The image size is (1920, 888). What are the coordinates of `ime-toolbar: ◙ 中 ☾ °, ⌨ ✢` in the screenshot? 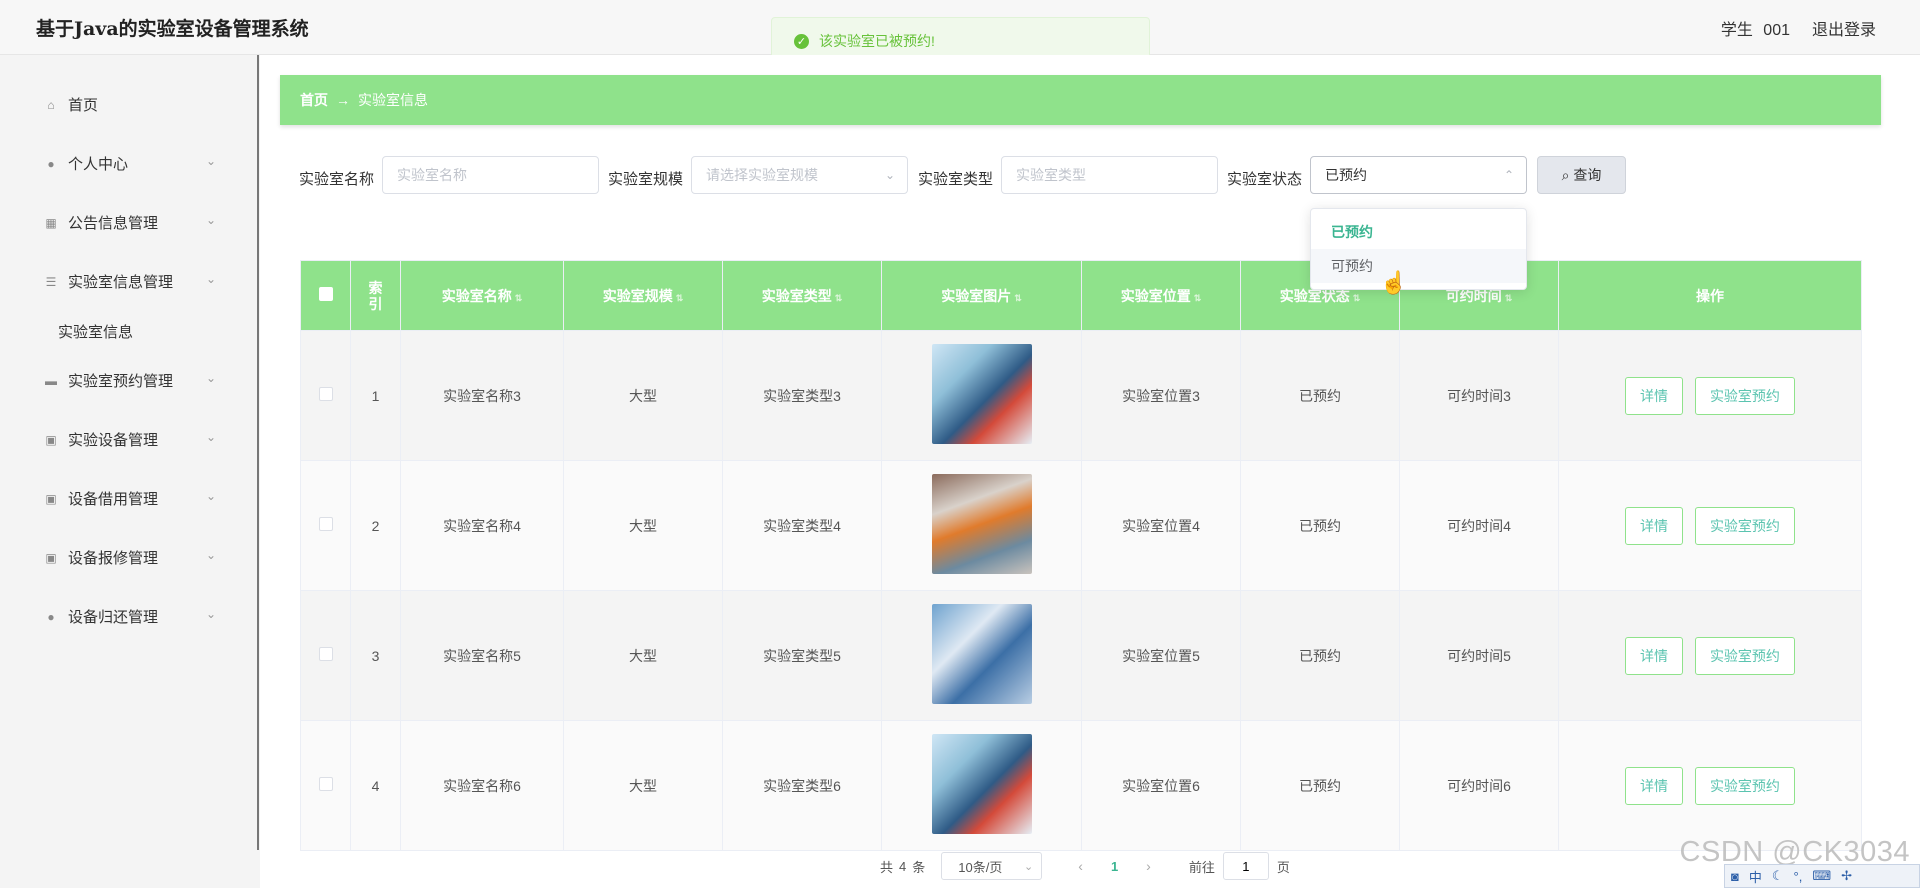 It's located at (1822, 876).